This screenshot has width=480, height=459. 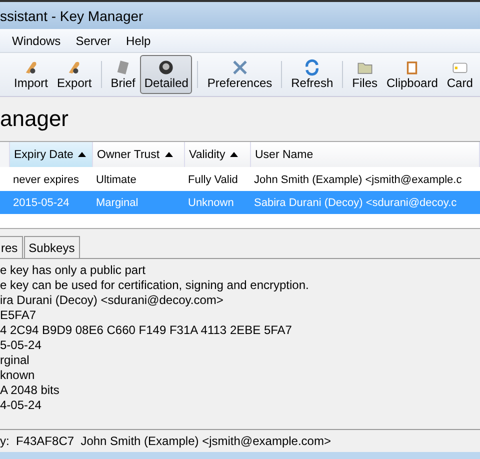 I want to click on column-header: User Name, so click(x=365, y=154).